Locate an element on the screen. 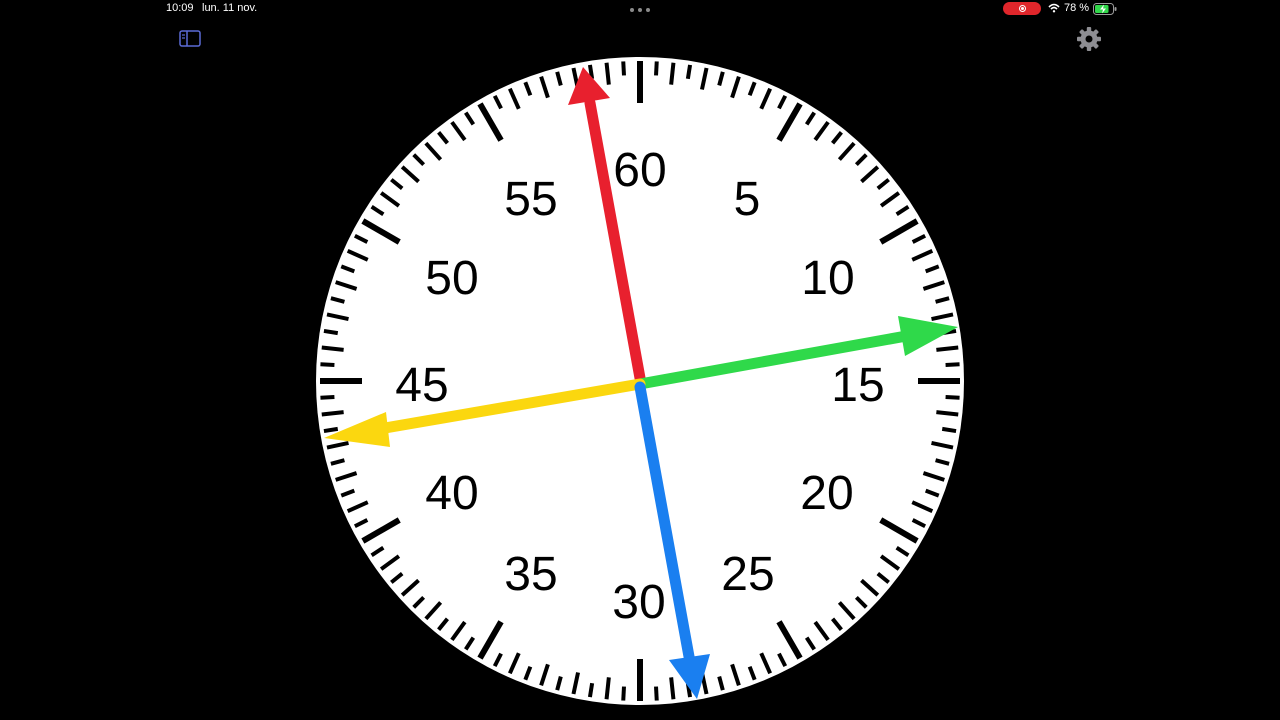 The width and height of the screenshot is (1280, 720). gear-icon is located at coordinates (1089, 39).